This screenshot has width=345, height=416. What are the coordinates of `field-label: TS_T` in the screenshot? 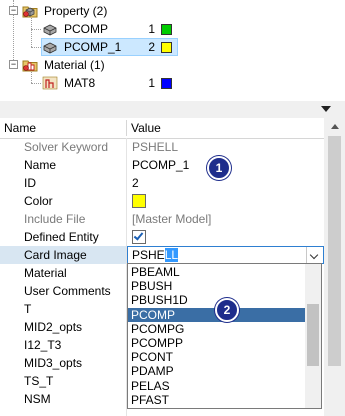 It's located at (39, 381).